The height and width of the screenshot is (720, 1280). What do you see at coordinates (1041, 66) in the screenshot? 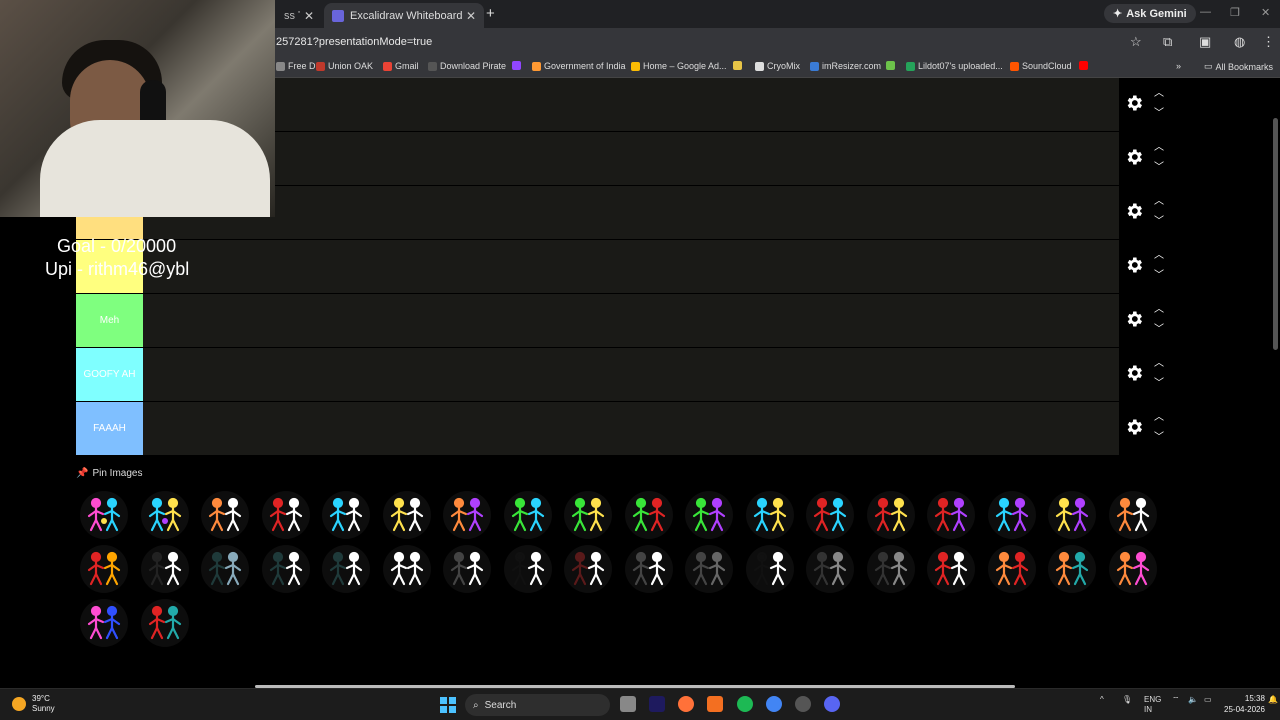
I see `bookmark-item: SoundCloud` at bounding box center [1041, 66].